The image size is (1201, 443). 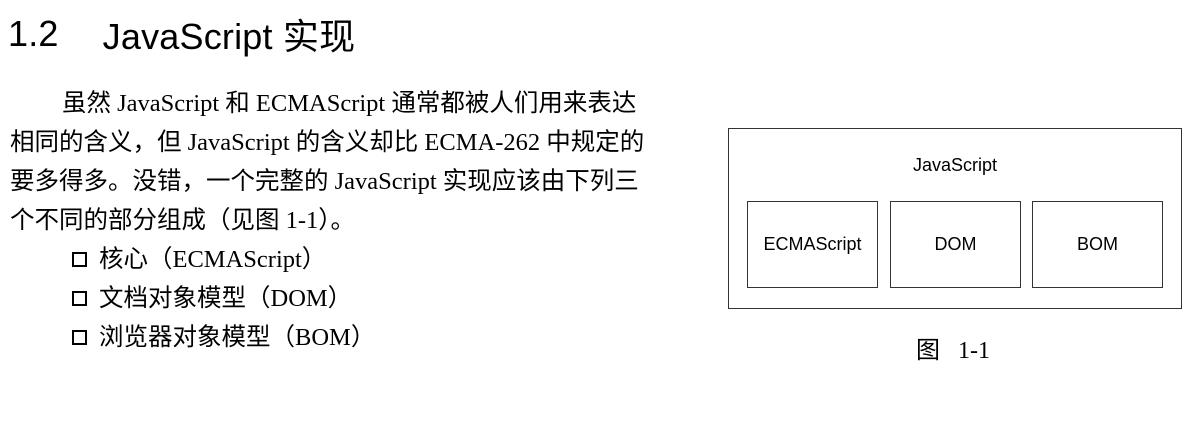 What do you see at coordinates (955, 244) in the screenshot?
I see `diagram-box-dom: DOM` at bounding box center [955, 244].